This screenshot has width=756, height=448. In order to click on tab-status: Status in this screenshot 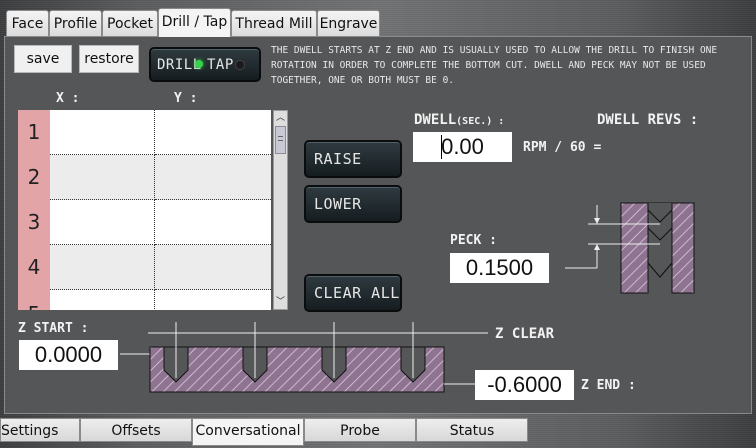, I will do `click(472, 430)`.